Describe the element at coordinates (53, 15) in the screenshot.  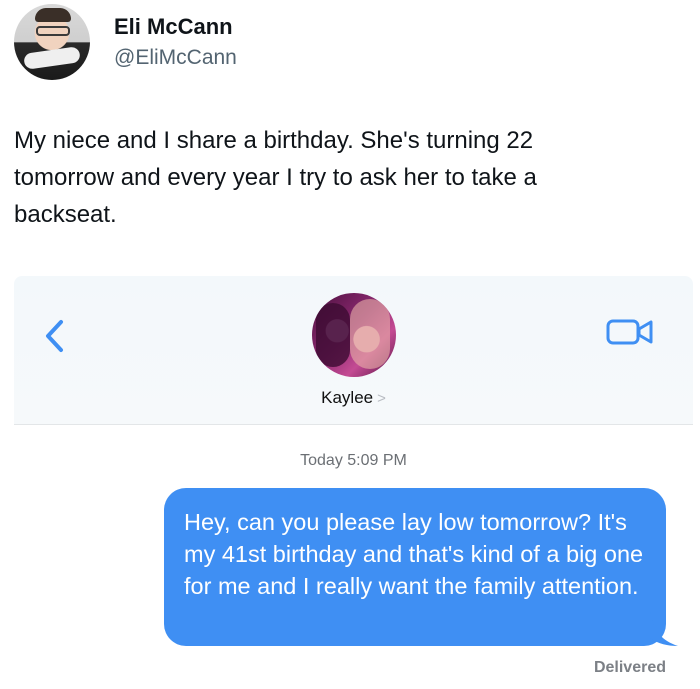
I see `avatar-hair` at that location.